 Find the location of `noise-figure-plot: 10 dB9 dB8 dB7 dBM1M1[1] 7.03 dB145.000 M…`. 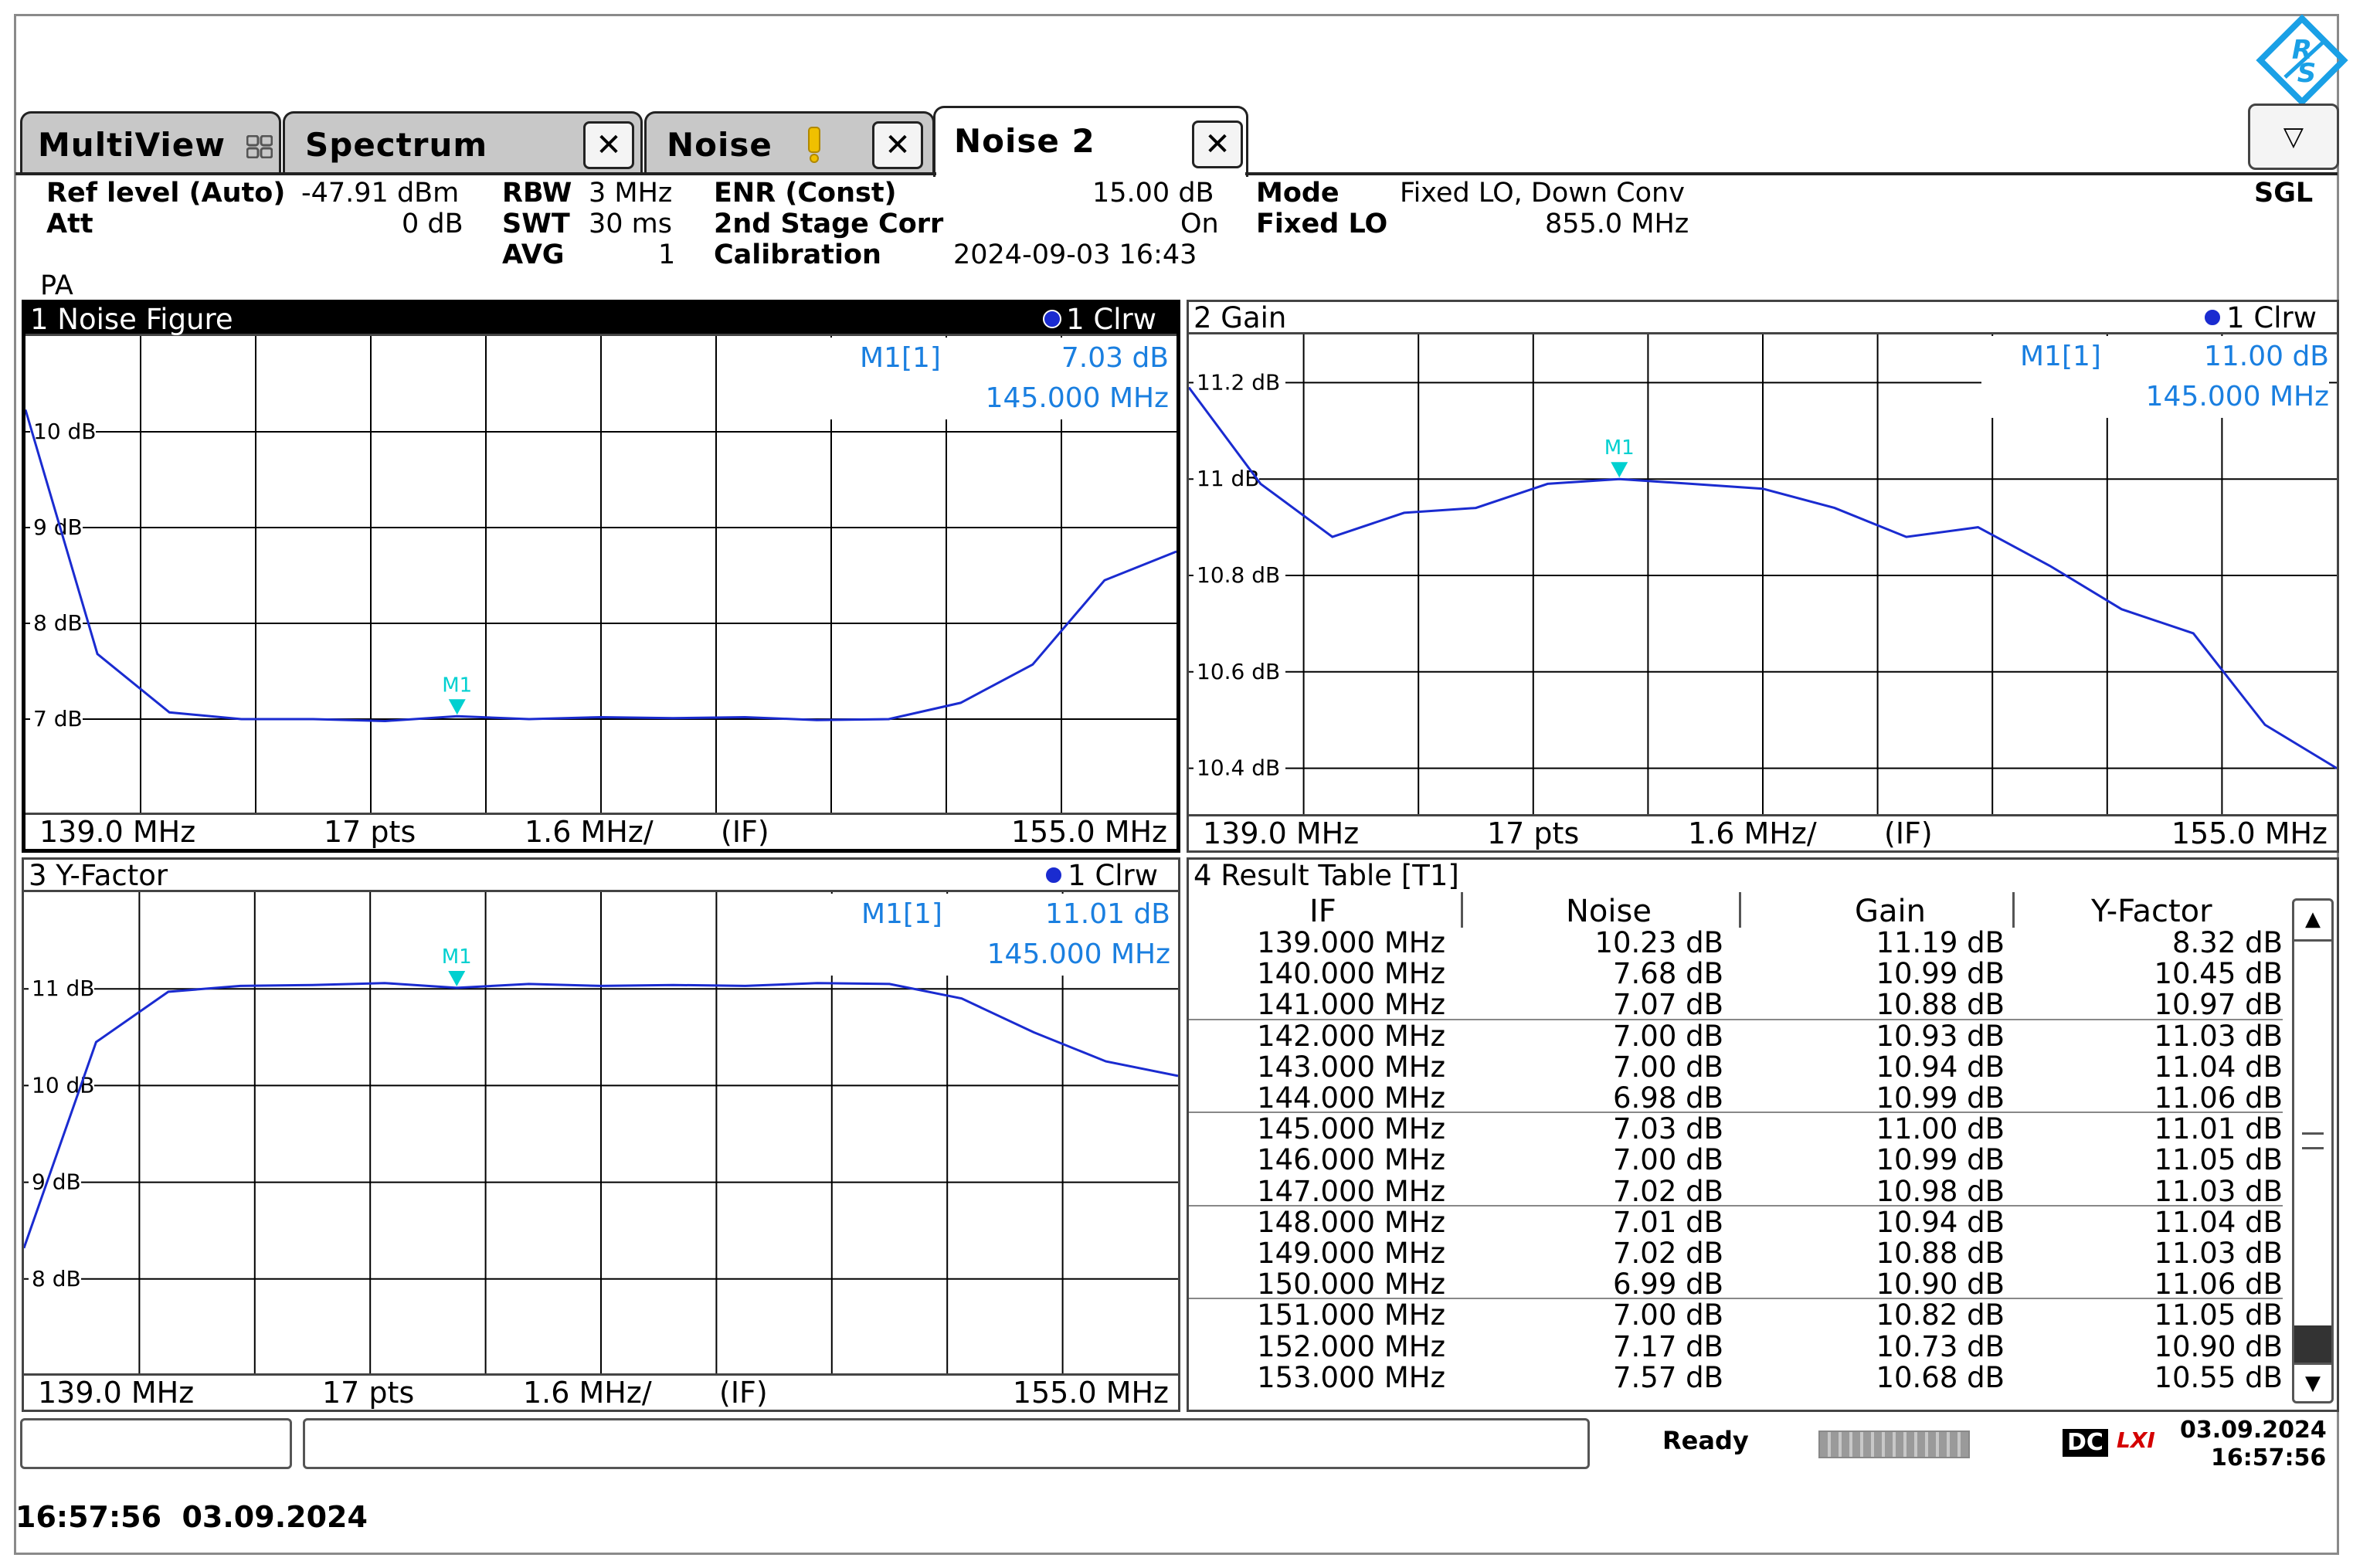

noise-figure-plot: 10 dB9 dB8 dB7 dBM1M1[1] 7.03 dB145.000 M… is located at coordinates (600, 575).